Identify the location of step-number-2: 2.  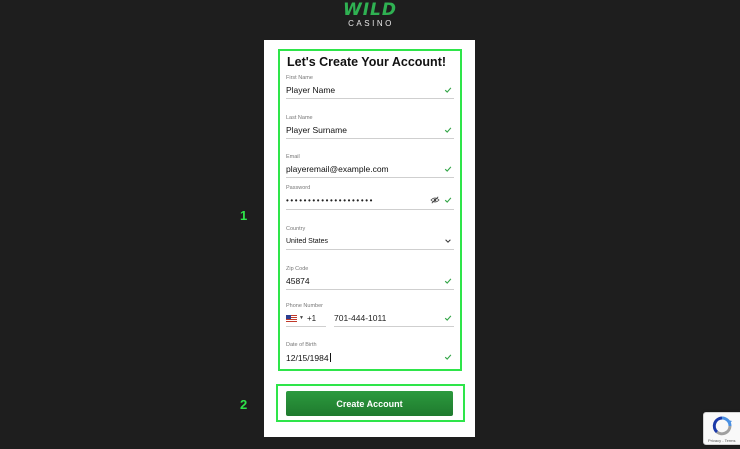
(244, 404).